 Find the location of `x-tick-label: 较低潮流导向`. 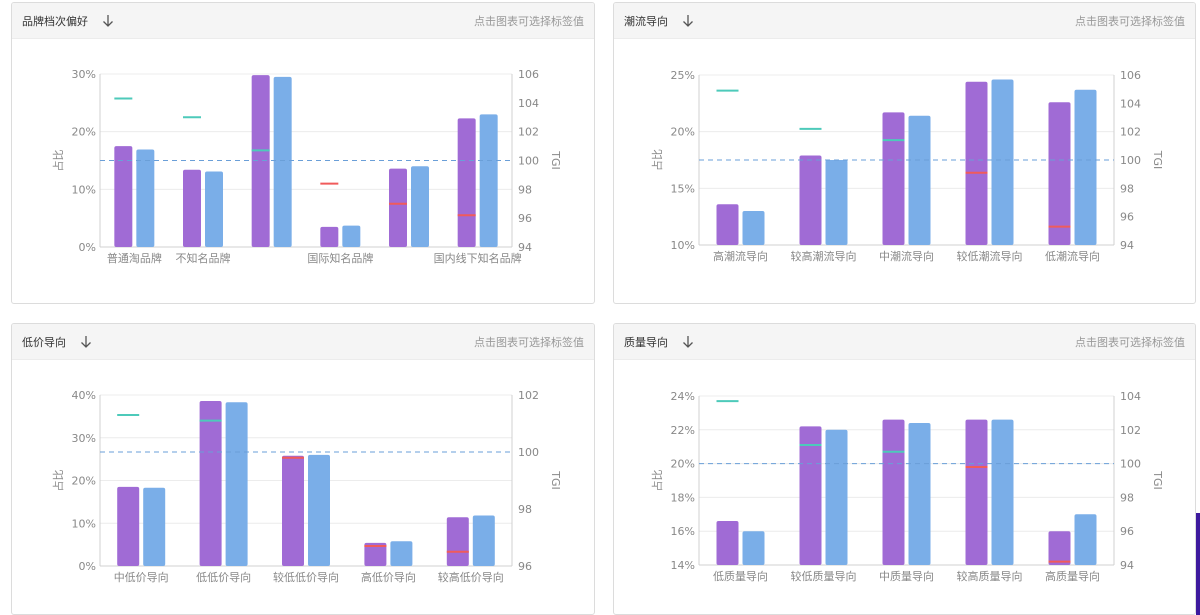

x-tick-label: 较低潮流导向 is located at coordinates (990, 256).